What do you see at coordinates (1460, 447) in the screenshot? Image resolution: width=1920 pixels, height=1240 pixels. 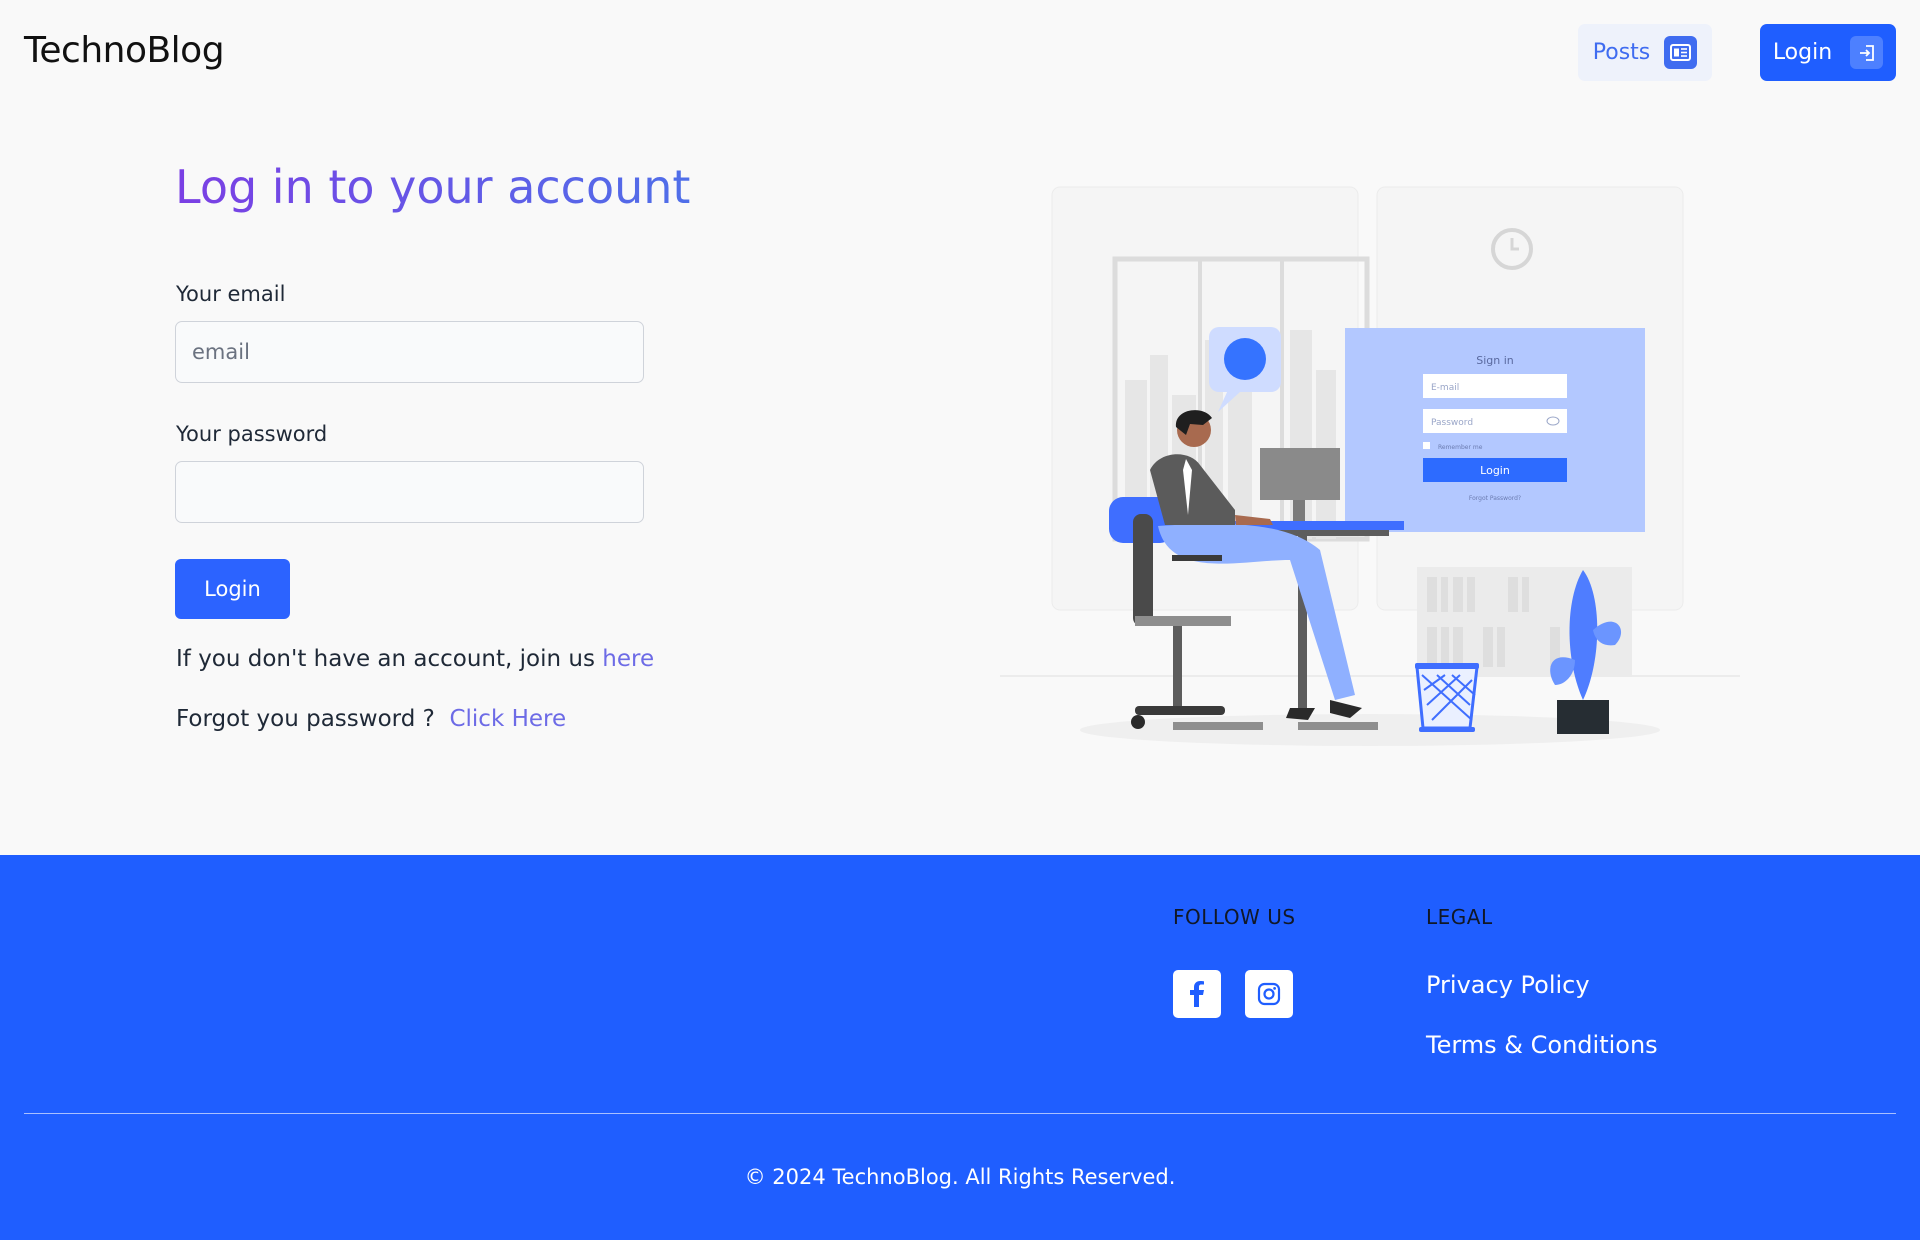 I see `illu-remember: Remember me` at bounding box center [1460, 447].